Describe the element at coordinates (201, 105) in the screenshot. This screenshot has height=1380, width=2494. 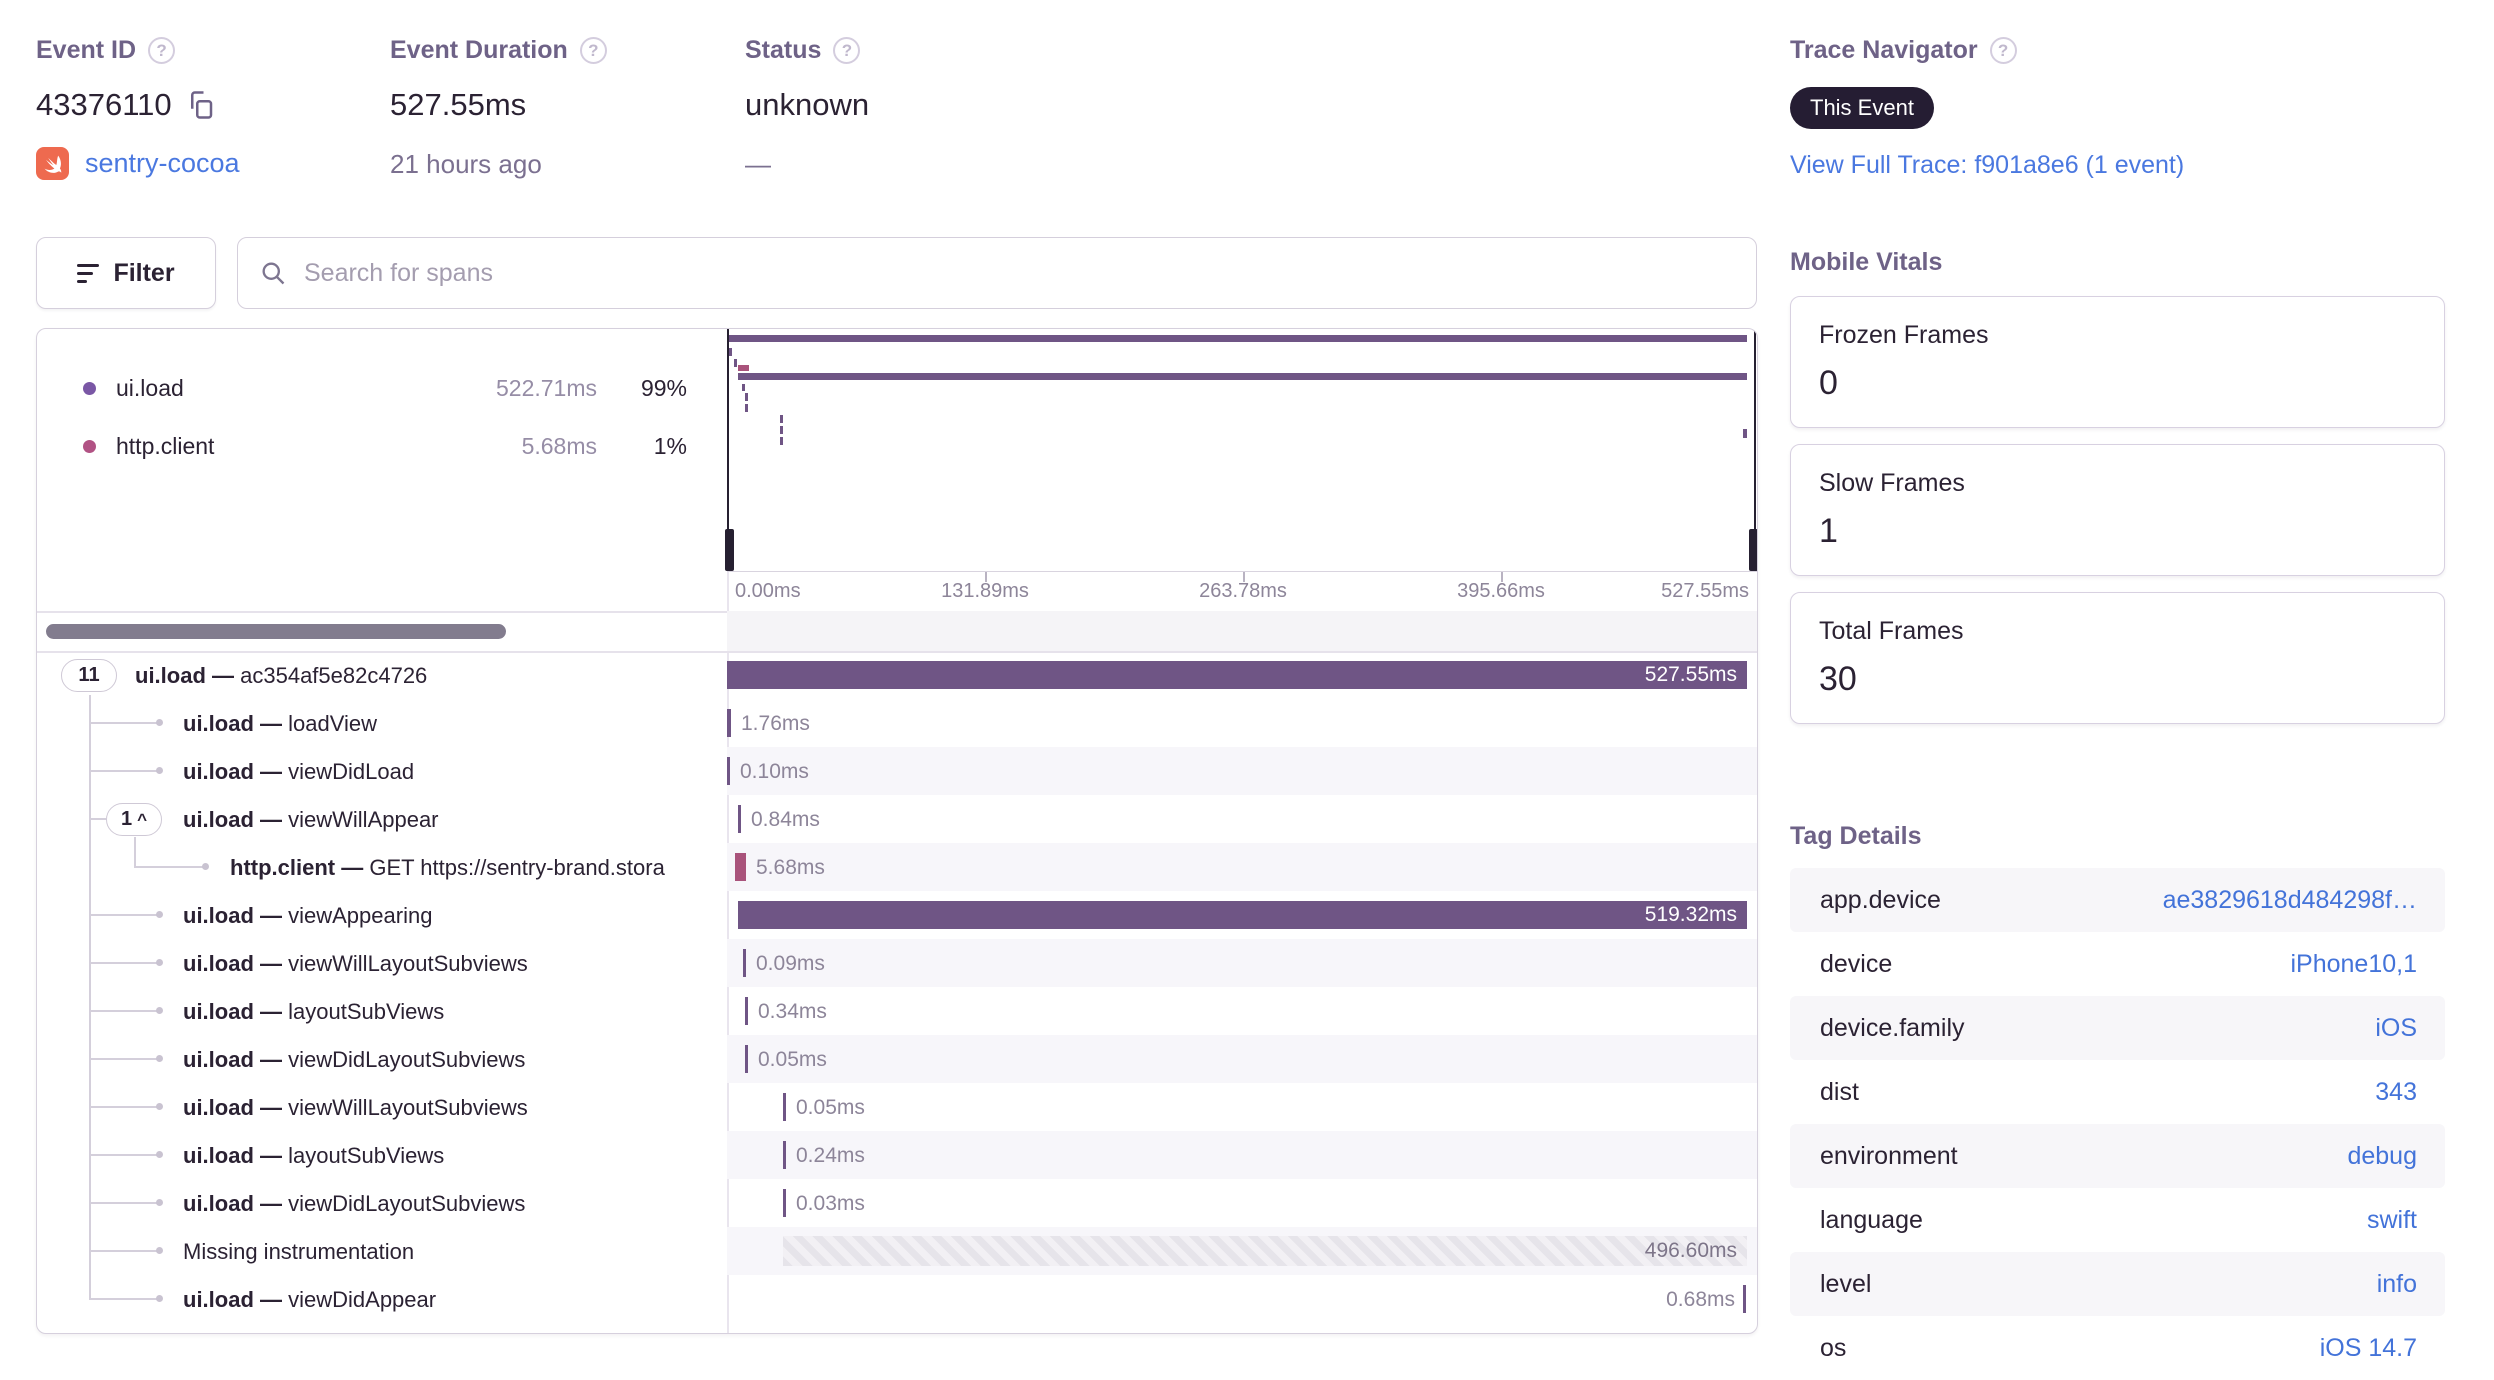
I see `copy-icon` at that location.